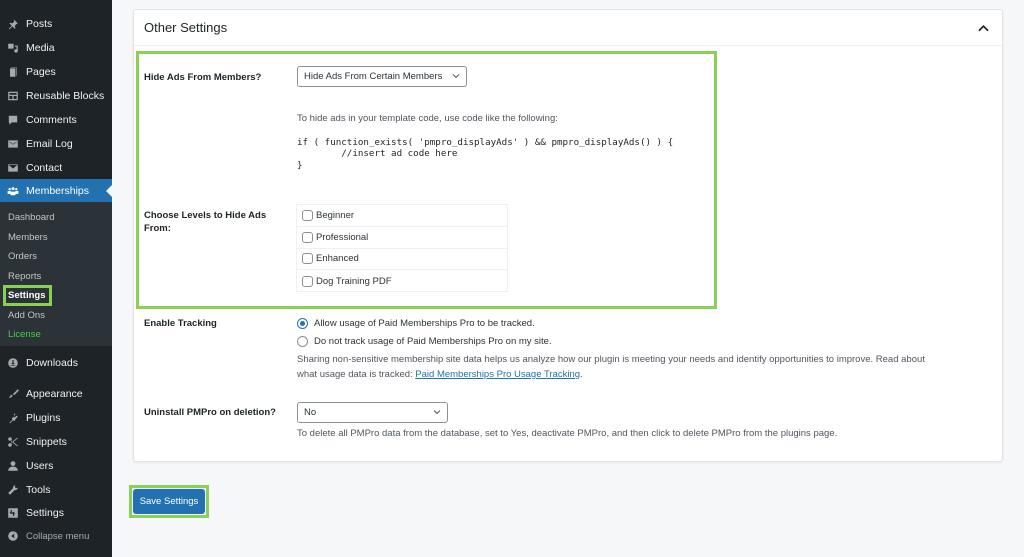 This screenshot has height=557, width=1024. Describe the element at coordinates (40, 48) in the screenshot. I see `sidebar-item-label: Media` at that location.